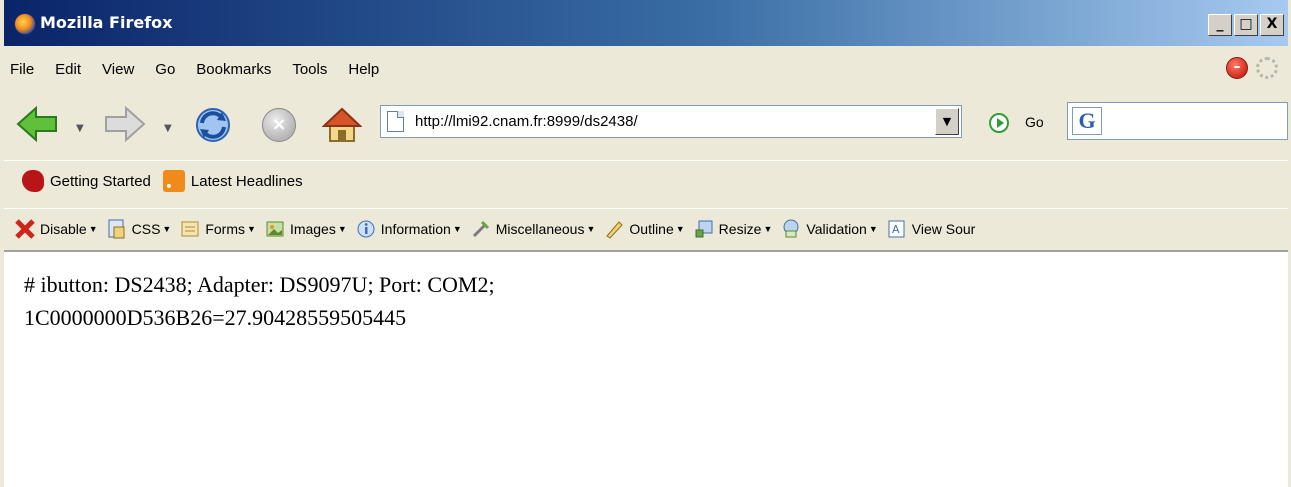  Describe the element at coordinates (646, 69) in the screenshot. I see `menu-bar: File Edit View Go Bookmarks Tools Help –` at that location.